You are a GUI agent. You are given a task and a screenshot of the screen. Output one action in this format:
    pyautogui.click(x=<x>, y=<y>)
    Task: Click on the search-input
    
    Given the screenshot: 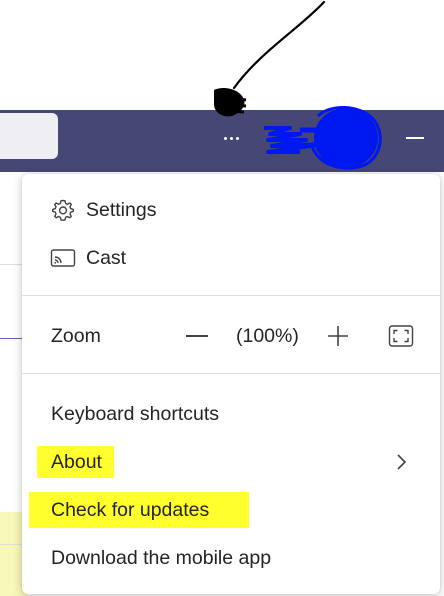 What is the action you would take?
    pyautogui.click(x=29, y=136)
    